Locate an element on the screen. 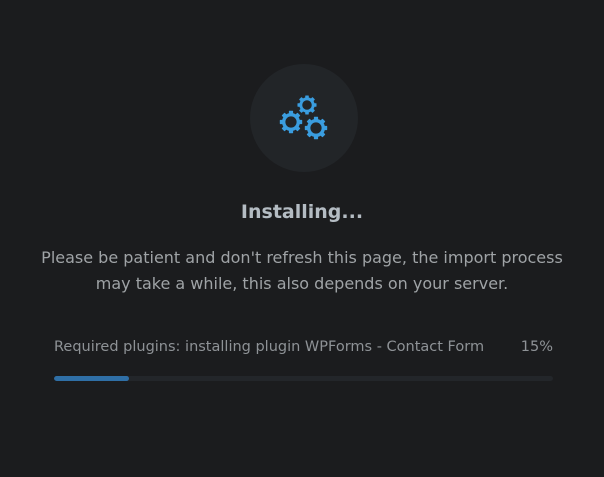 The image size is (604, 477). gears-icon-badge is located at coordinates (304, 118).